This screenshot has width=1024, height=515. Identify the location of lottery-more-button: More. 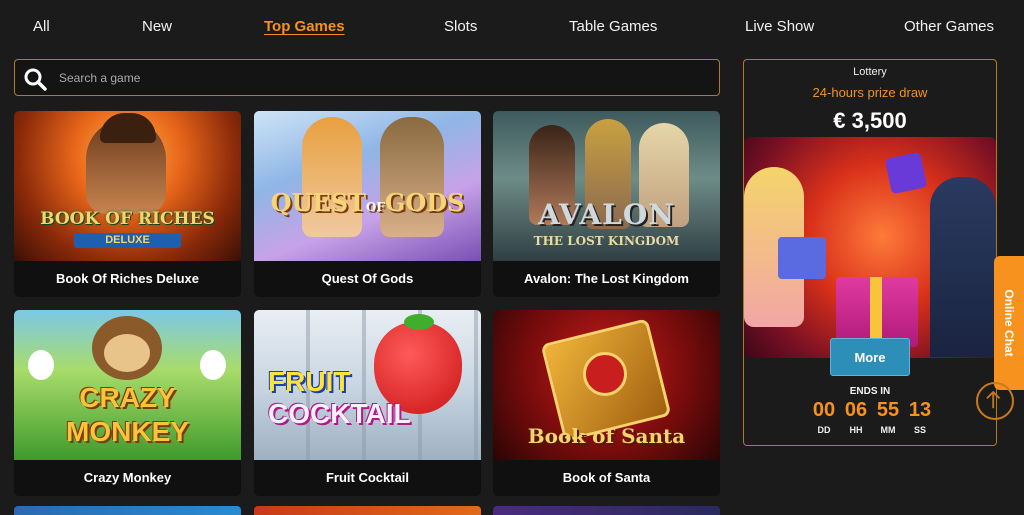
(870, 357).